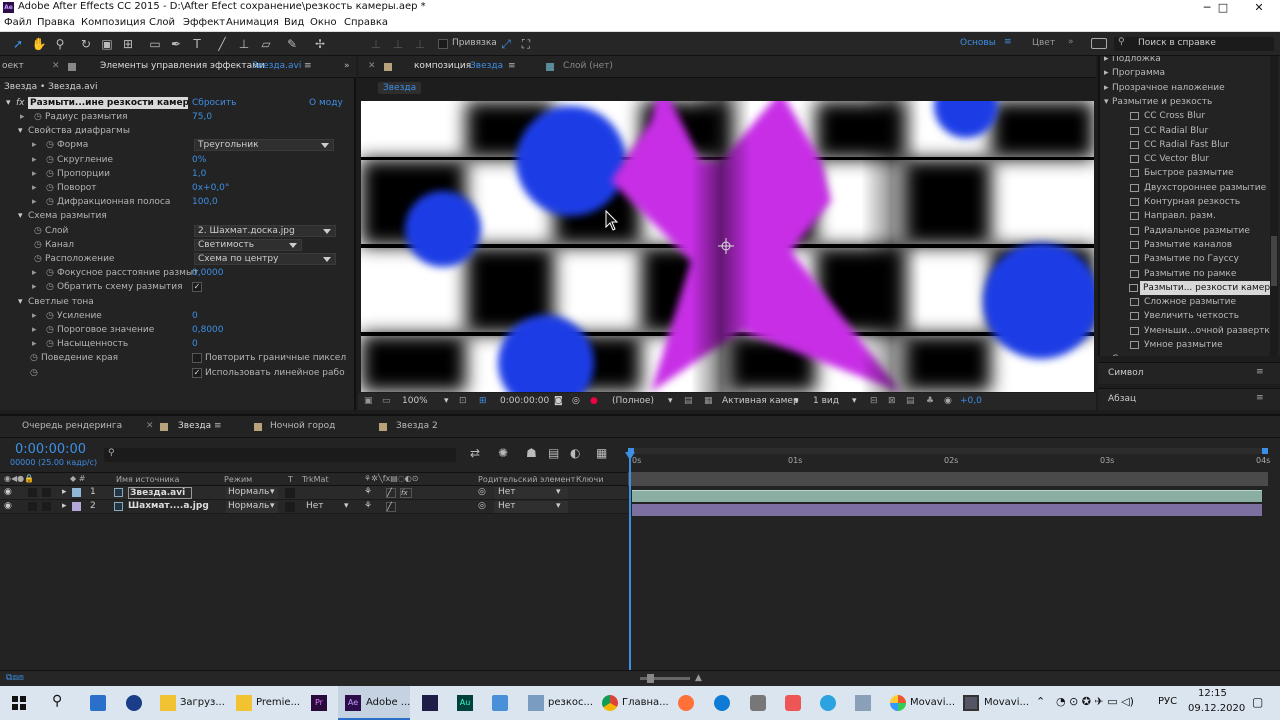  What do you see at coordinates (238, 479) in the screenshot?
I see `column-mode: Режим` at bounding box center [238, 479].